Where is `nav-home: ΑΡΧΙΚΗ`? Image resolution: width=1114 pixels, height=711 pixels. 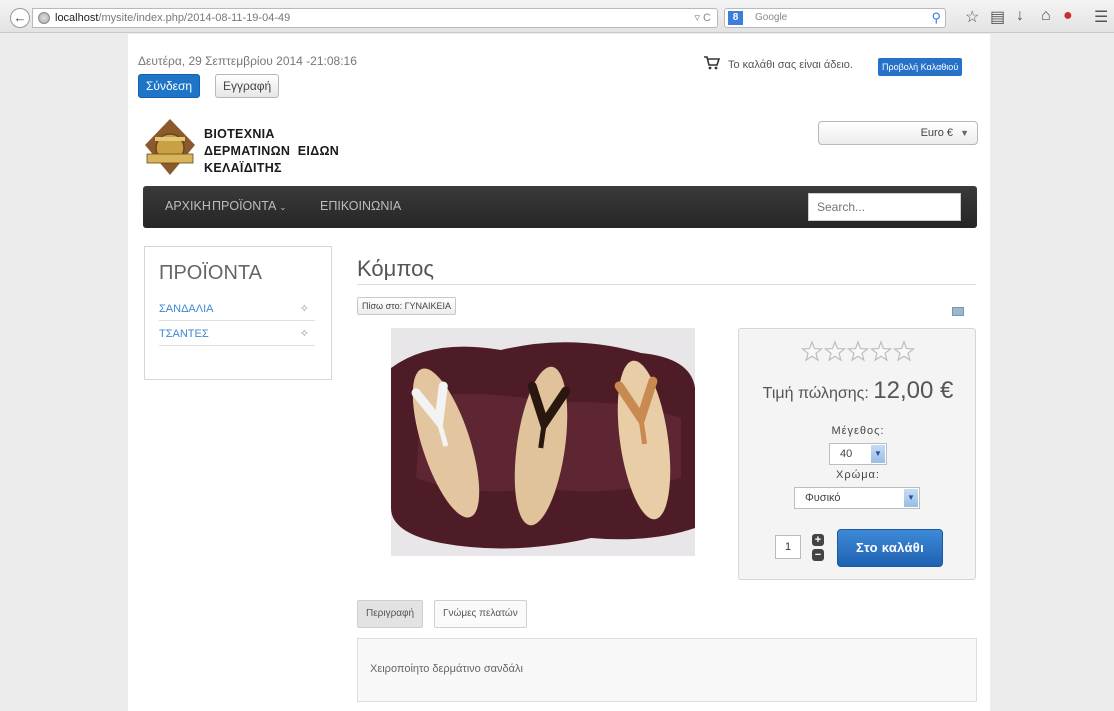
nav-home: ΑΡΧΙΚΗ is located at coordinates (188, 206).